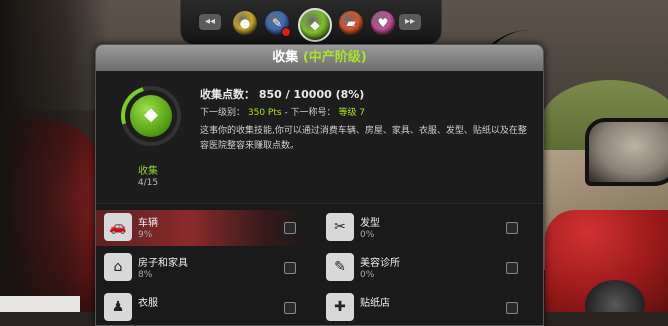 The image size is (668, 326). What do you see at coordinates (626, 152) in the screenshot?
I see `side-mirror` at bounding box center [626, 152].